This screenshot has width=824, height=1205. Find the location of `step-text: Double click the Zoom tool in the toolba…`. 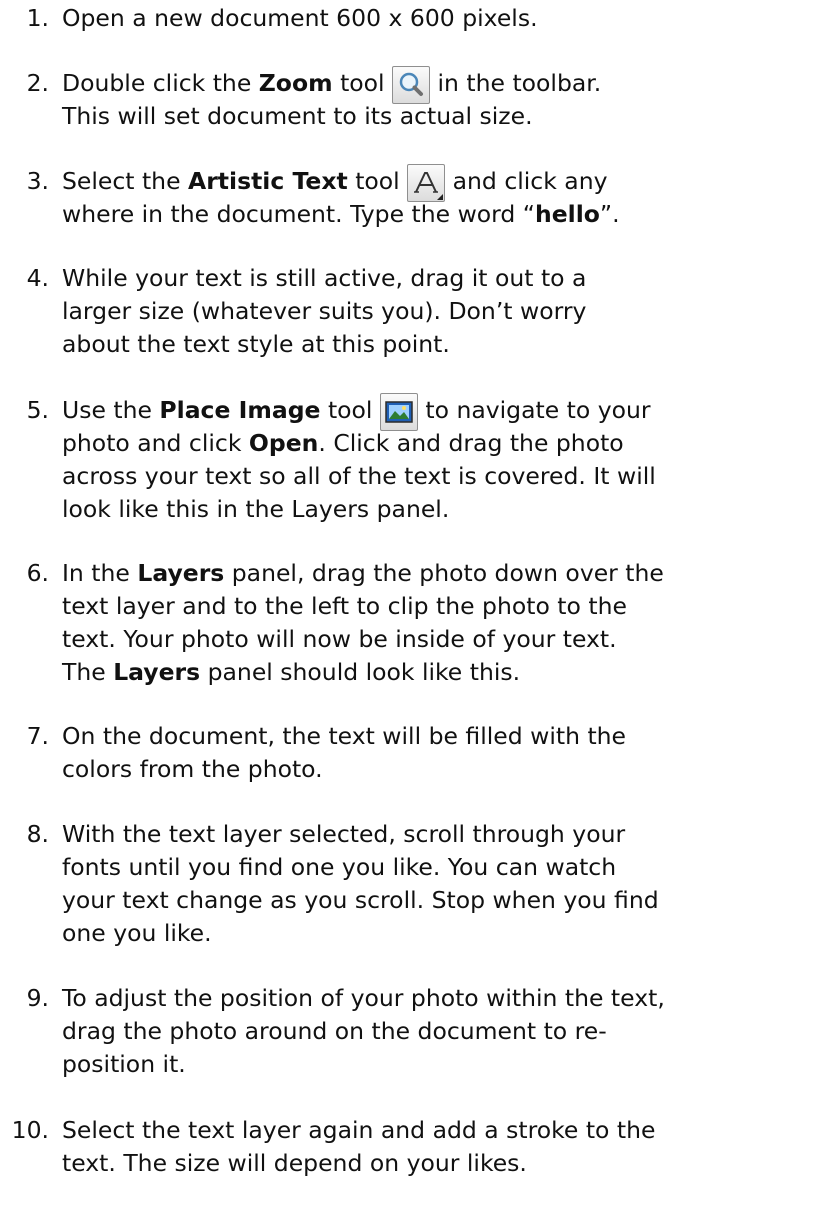

step-text: Double click the Zoom tool in the toolba… is located at coordinates (443, 99).